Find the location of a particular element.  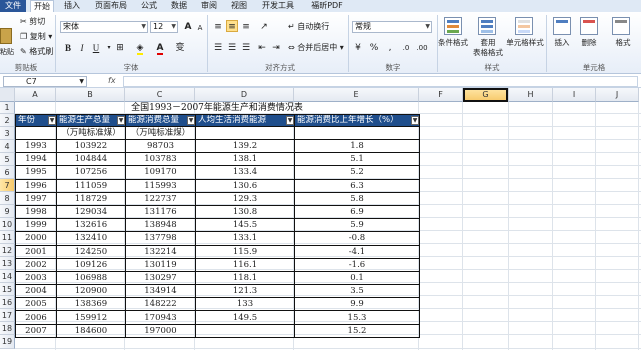

tab-foxit-pdf: 福昕PDF is located at coordinates (327, 6).